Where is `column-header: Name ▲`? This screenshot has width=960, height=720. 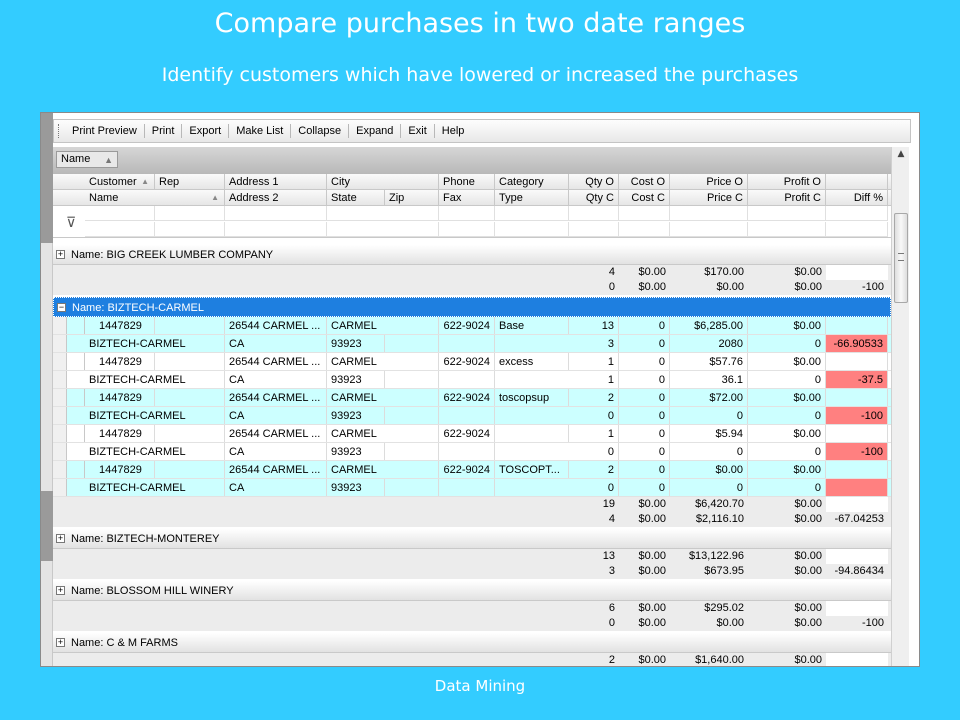 column-header: Name ▲ is located at coordinates (155, 198).